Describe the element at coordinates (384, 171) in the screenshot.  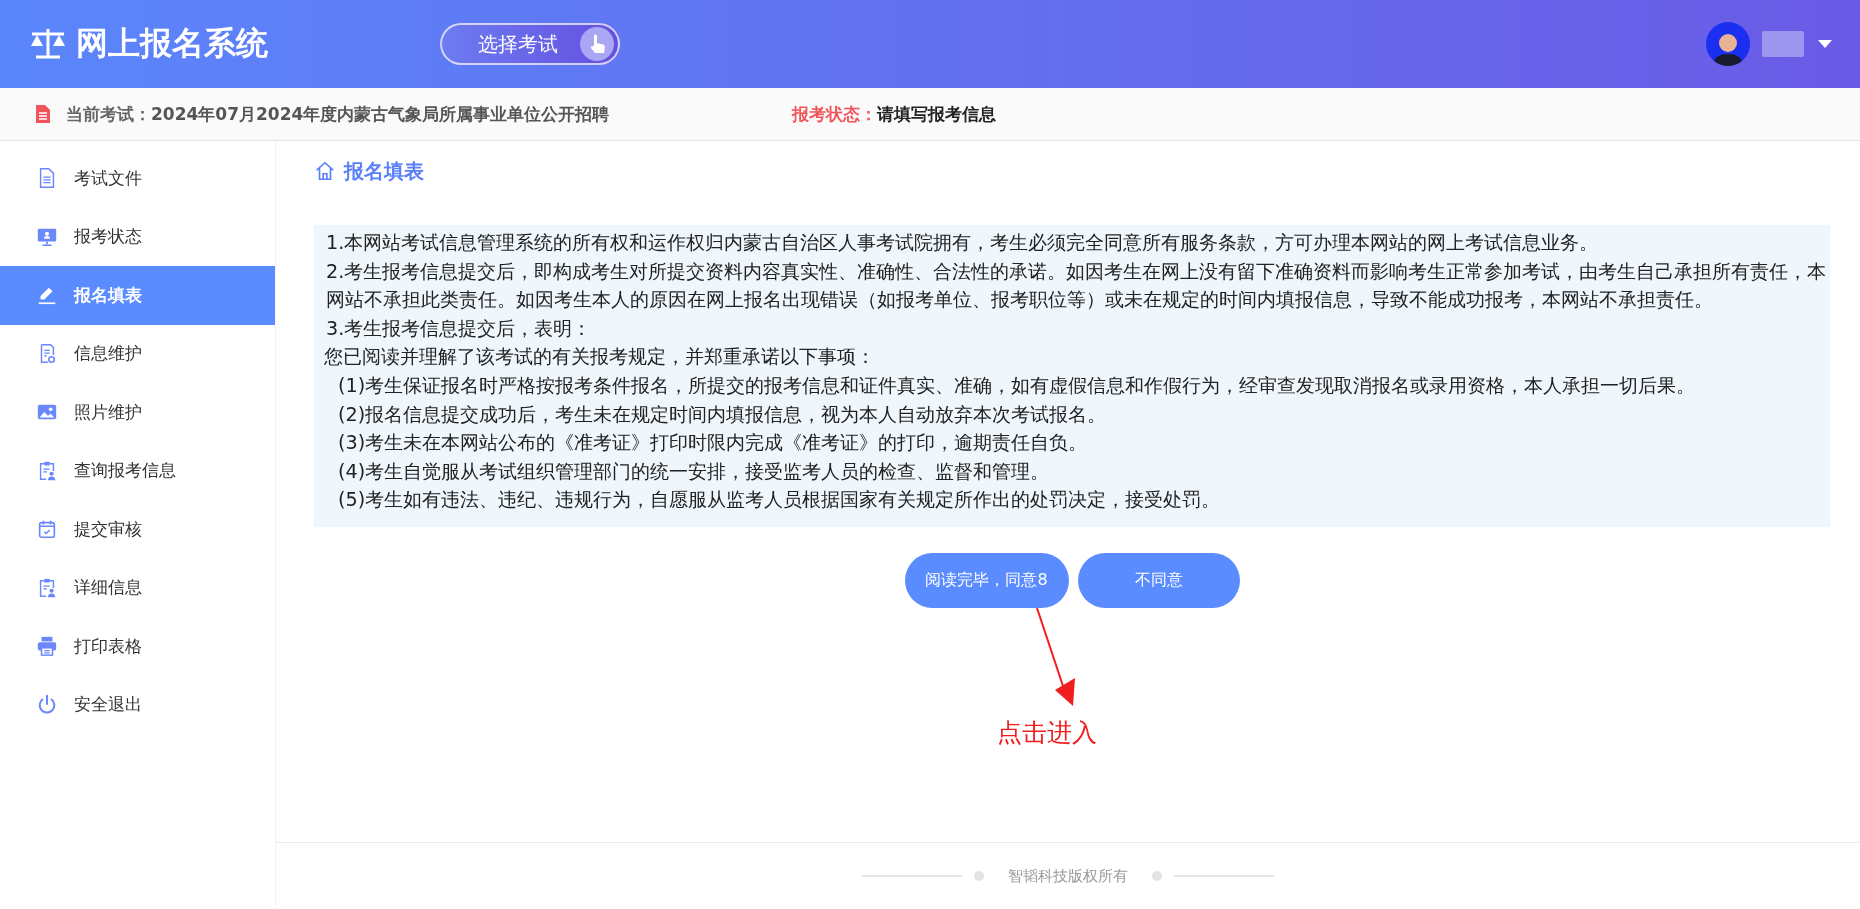
I see `page-title: 报名填表` at that location.